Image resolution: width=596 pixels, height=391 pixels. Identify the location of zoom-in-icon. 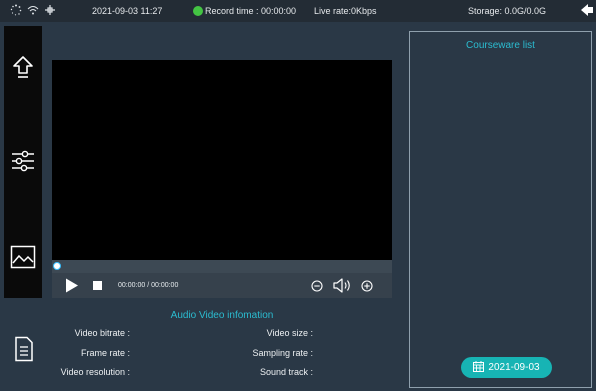
(367, 286).